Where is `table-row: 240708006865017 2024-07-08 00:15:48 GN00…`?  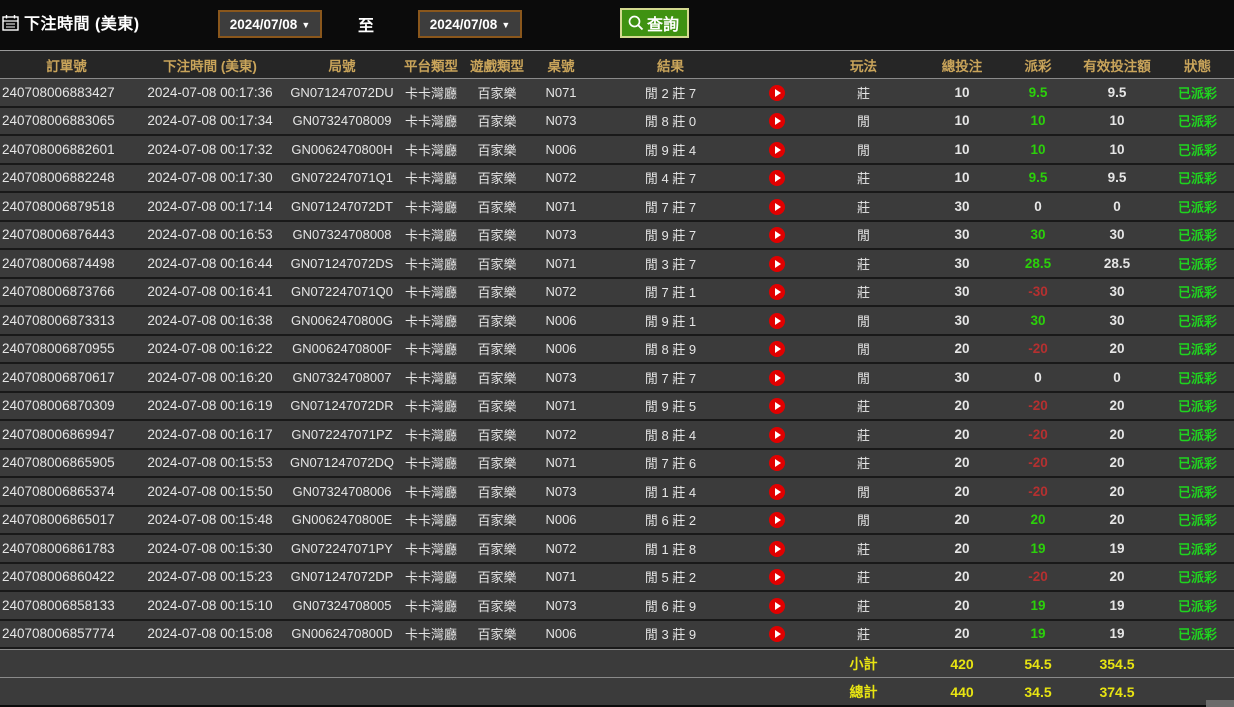
table-row: 240708006865017 2024-07-08 00:15:48 GN00… is located at coordinates (617, 520).